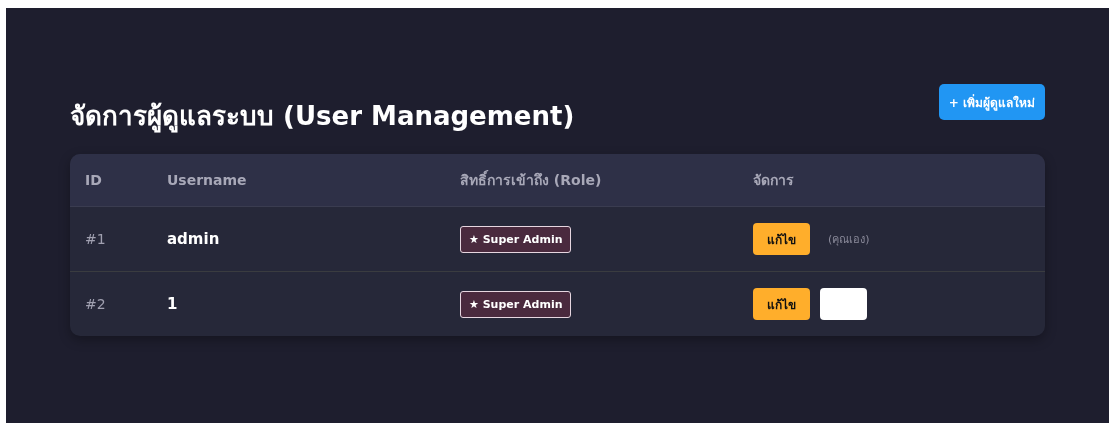 This screenshot has width=1109, height=423. What do you see at coordinates (194, 239) in the screenshot?
I see `username-cell-text: admin` at bounding box center [194, 239].